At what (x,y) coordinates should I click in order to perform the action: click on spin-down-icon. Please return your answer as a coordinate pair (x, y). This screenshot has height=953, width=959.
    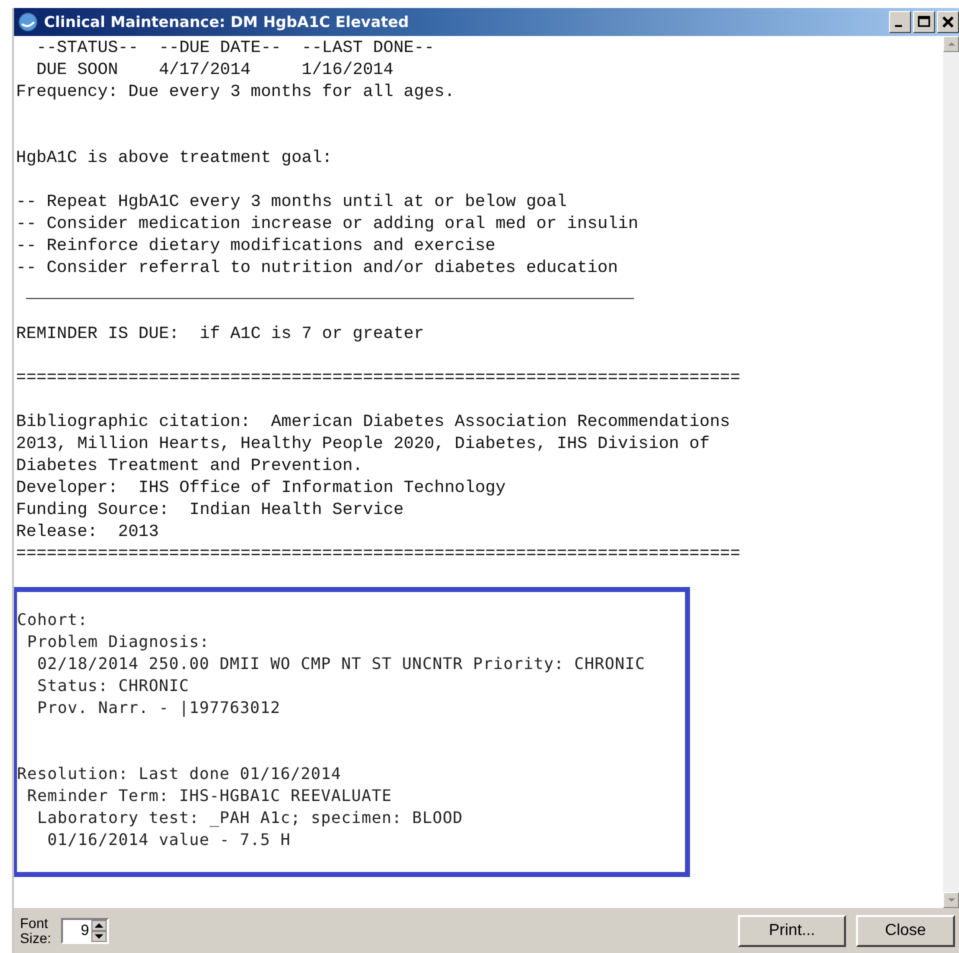
    Looking at the image, I should click on (99, 936).